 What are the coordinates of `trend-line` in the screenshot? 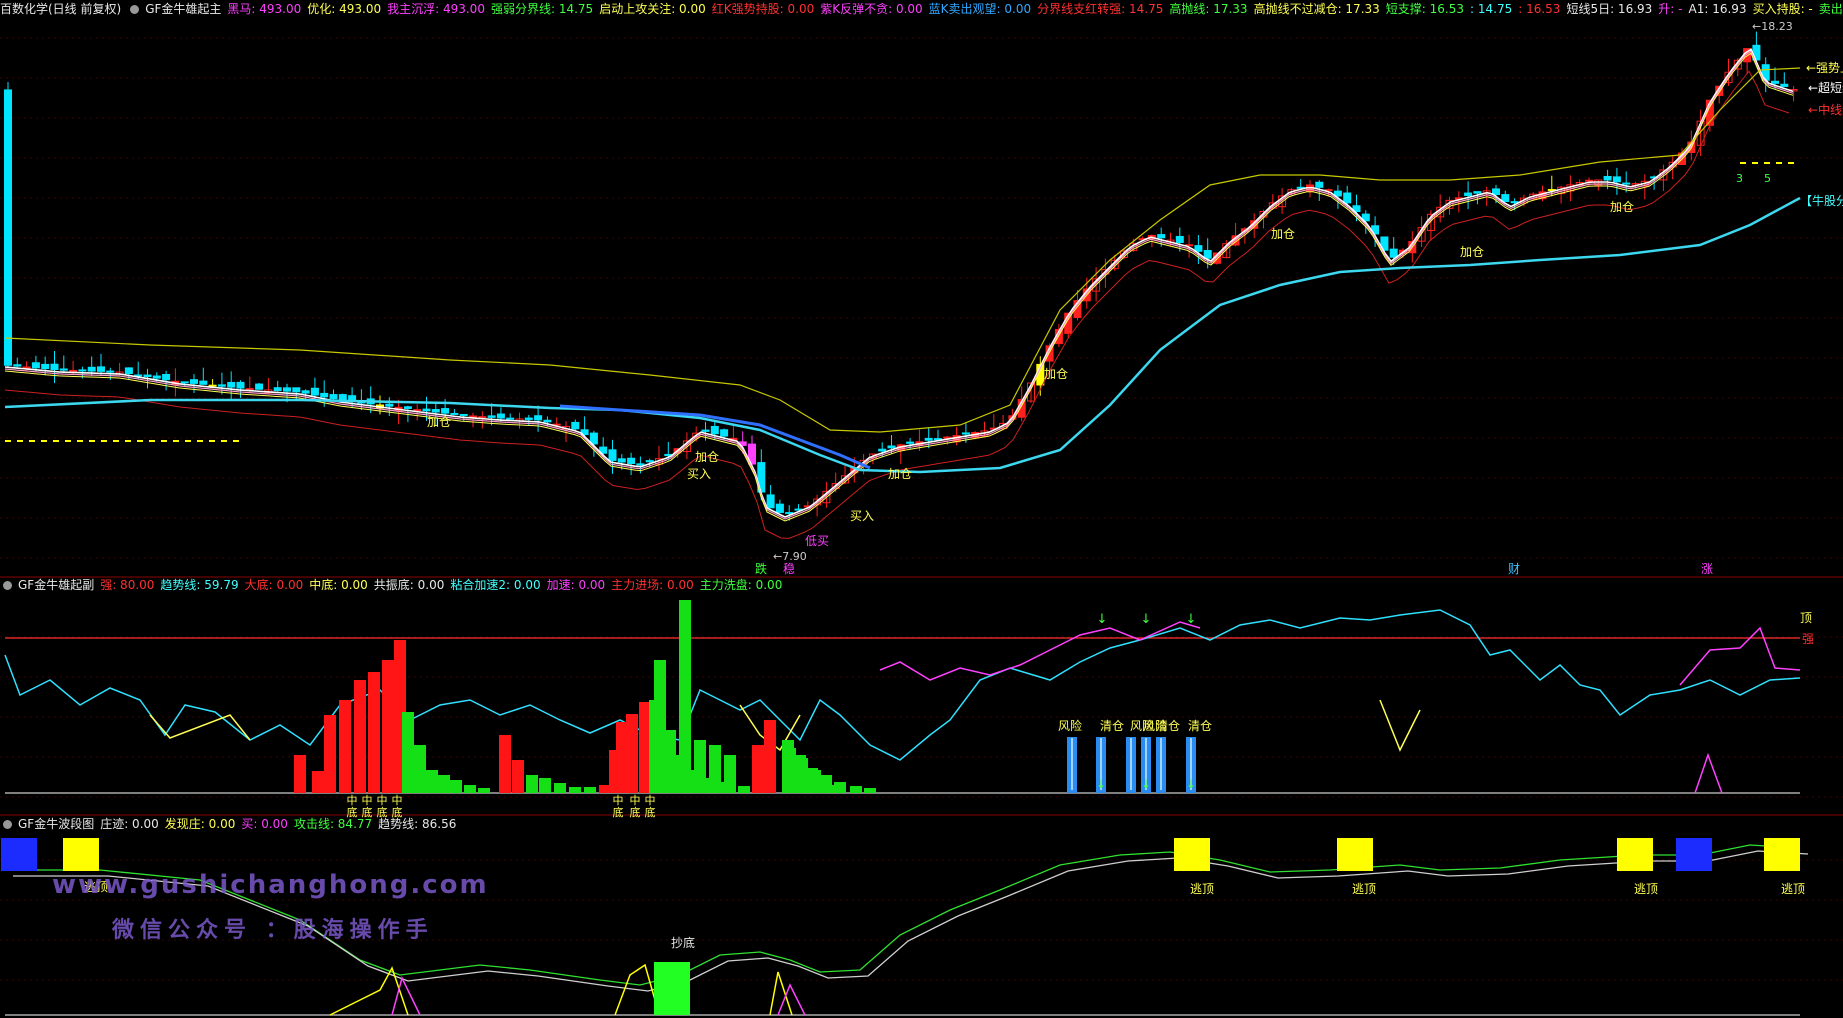 It's located at (902, 685).